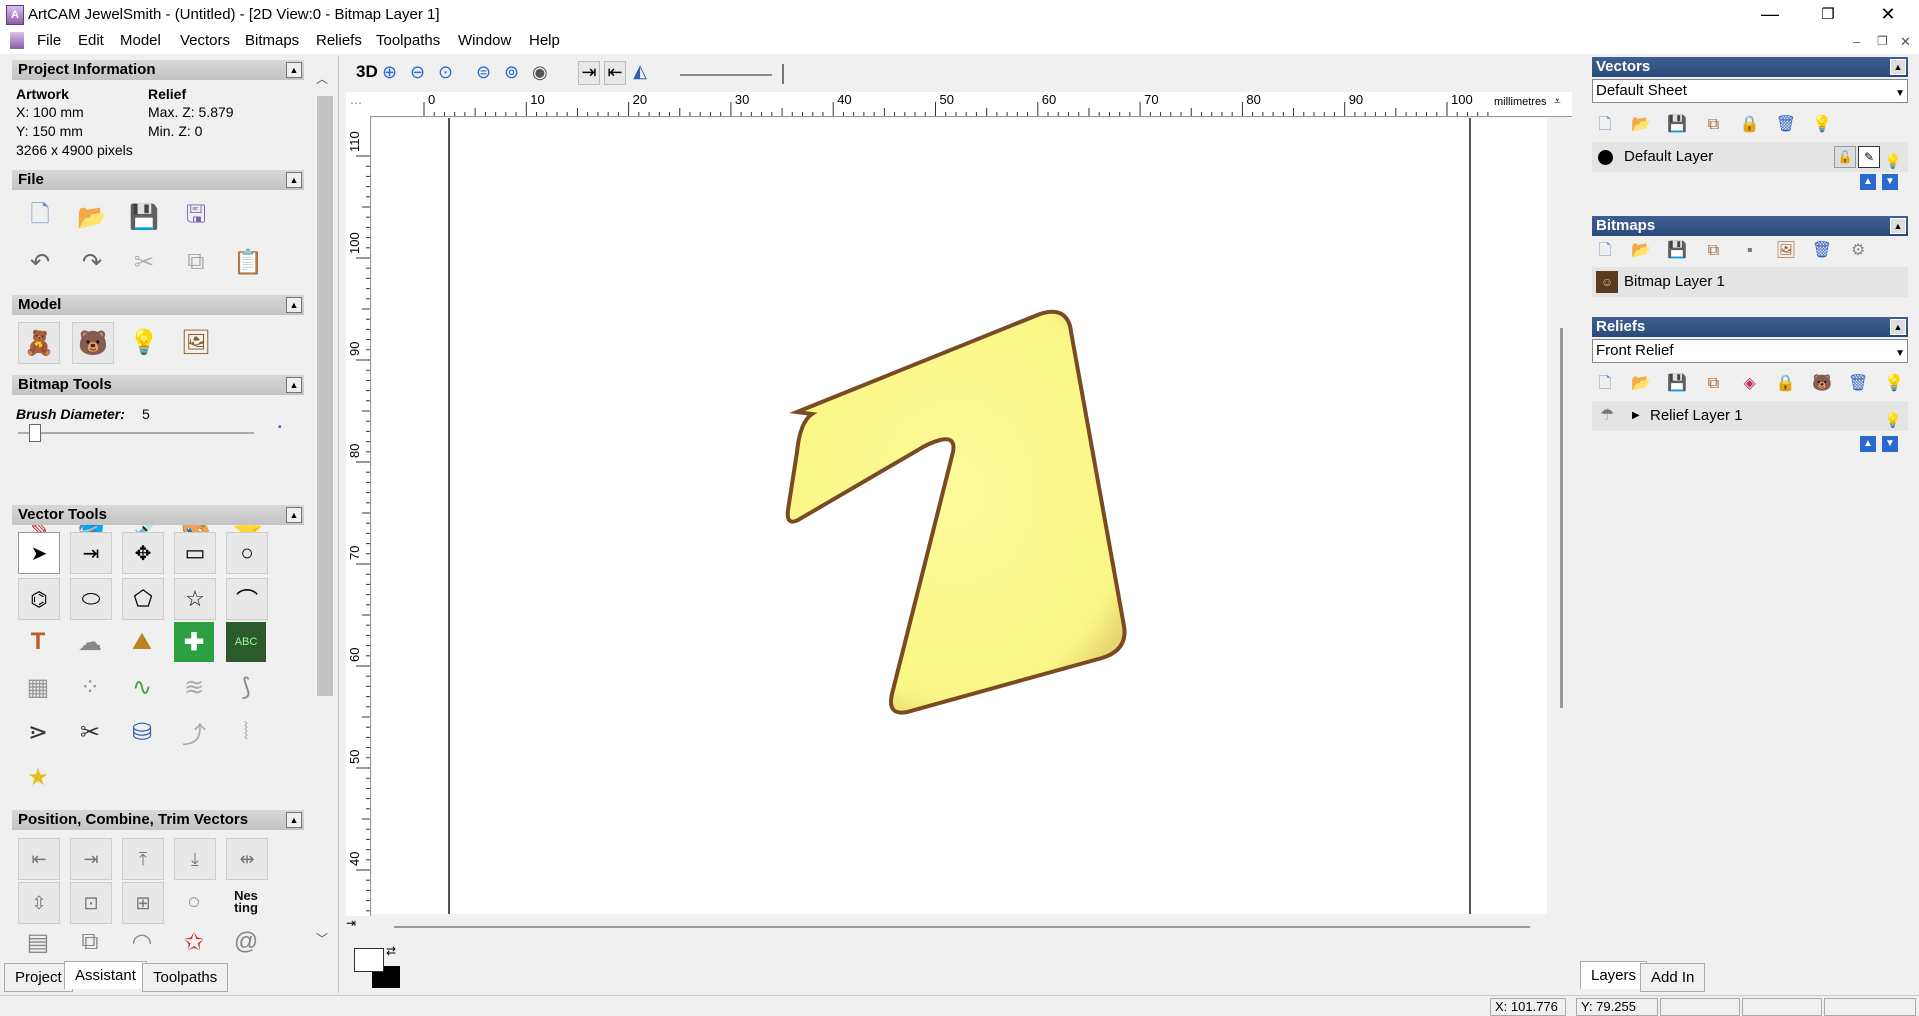 Image resolution: width=1919 pixels, height=1016 pixels. I want to click on relief-grayscale-icon: 🐻, so click(1822, 383).